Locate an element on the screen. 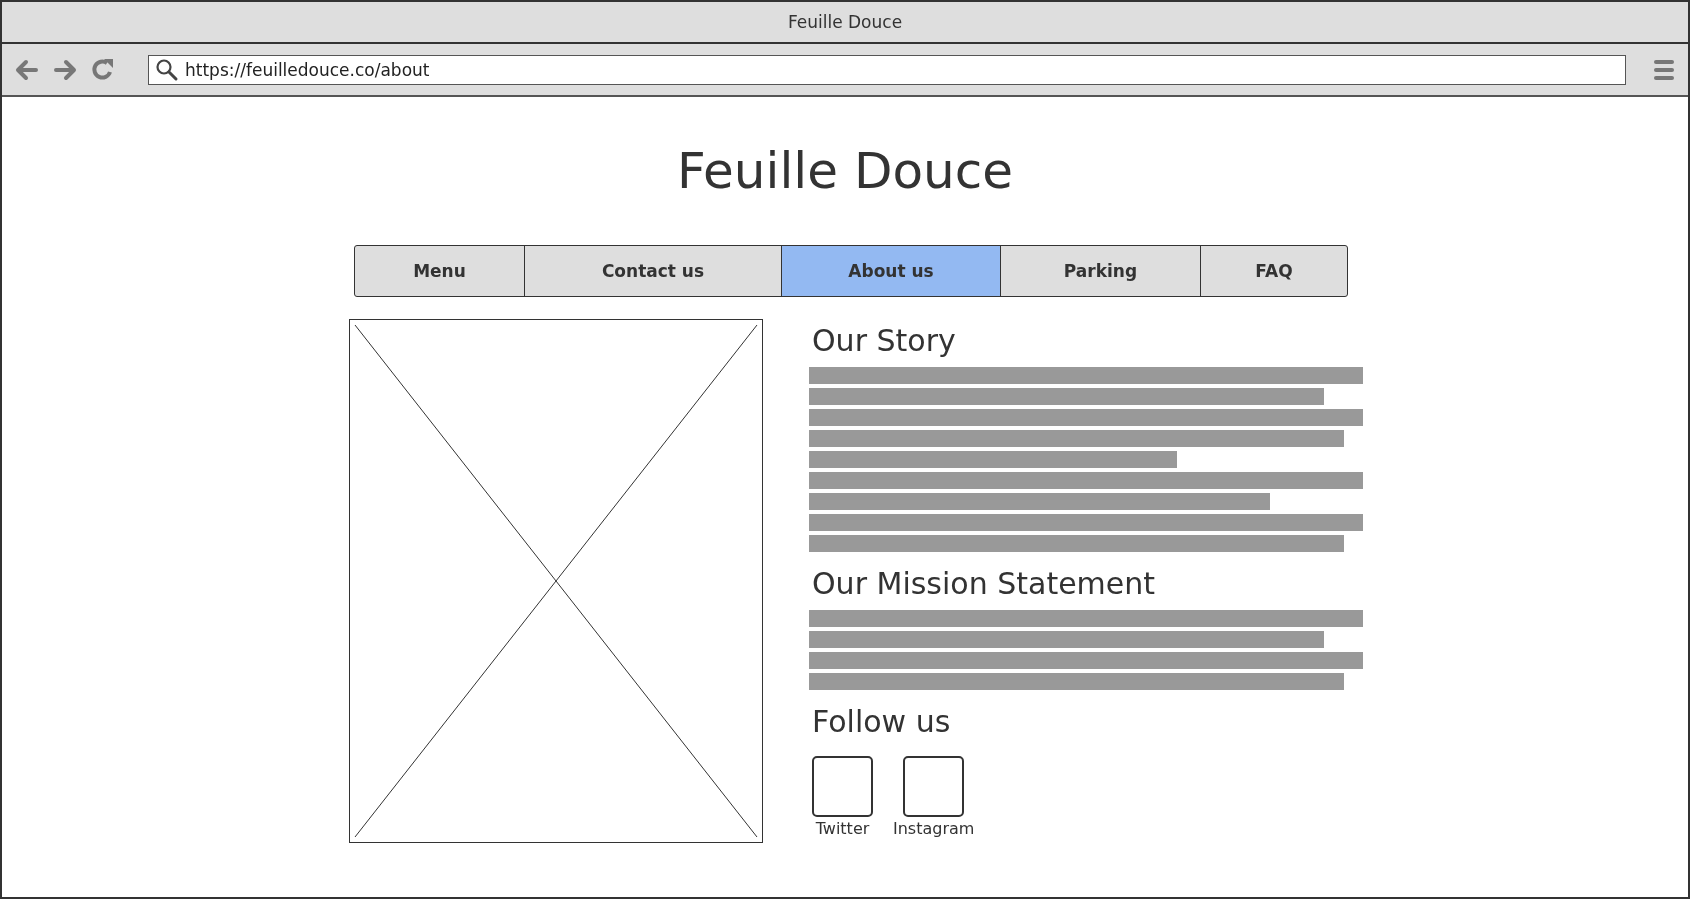 The height and width of the screenshot is (899, 1690). site-title: Feuille Douce is located at coordinates (845, 171).